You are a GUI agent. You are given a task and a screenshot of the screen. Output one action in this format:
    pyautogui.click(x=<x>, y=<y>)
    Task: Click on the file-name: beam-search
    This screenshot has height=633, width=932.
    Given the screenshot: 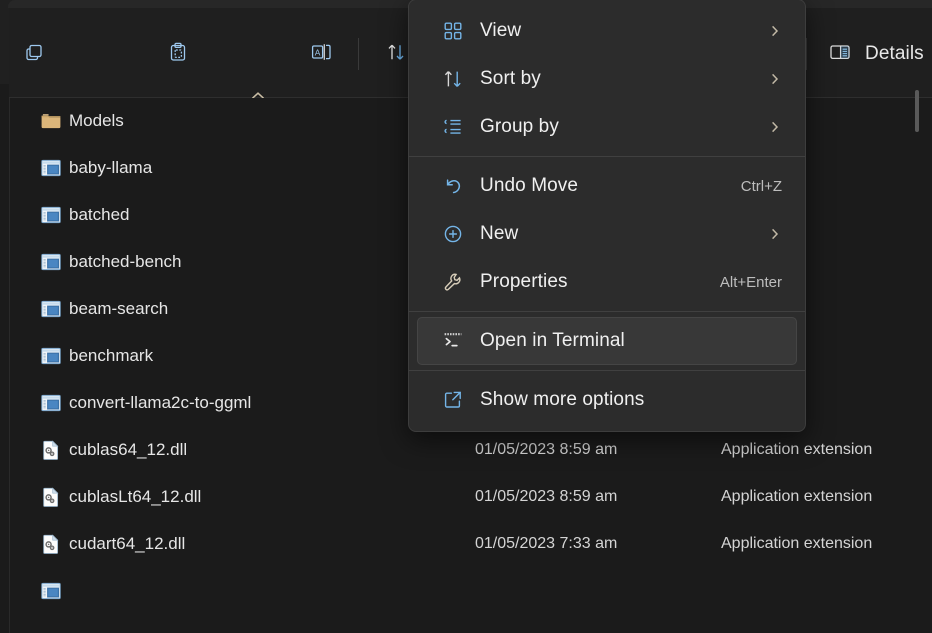 What is the action you would take?
    pyautogui.click(x=119, y=308)
    